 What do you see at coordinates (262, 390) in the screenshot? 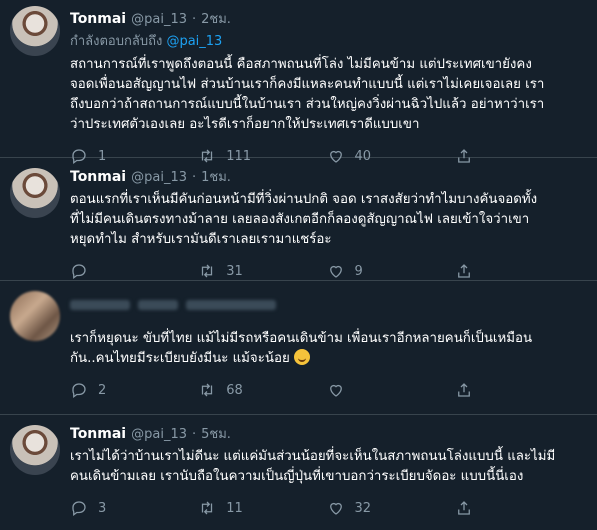
I see `retweet-button: 68` at bounding box center [262, 390].